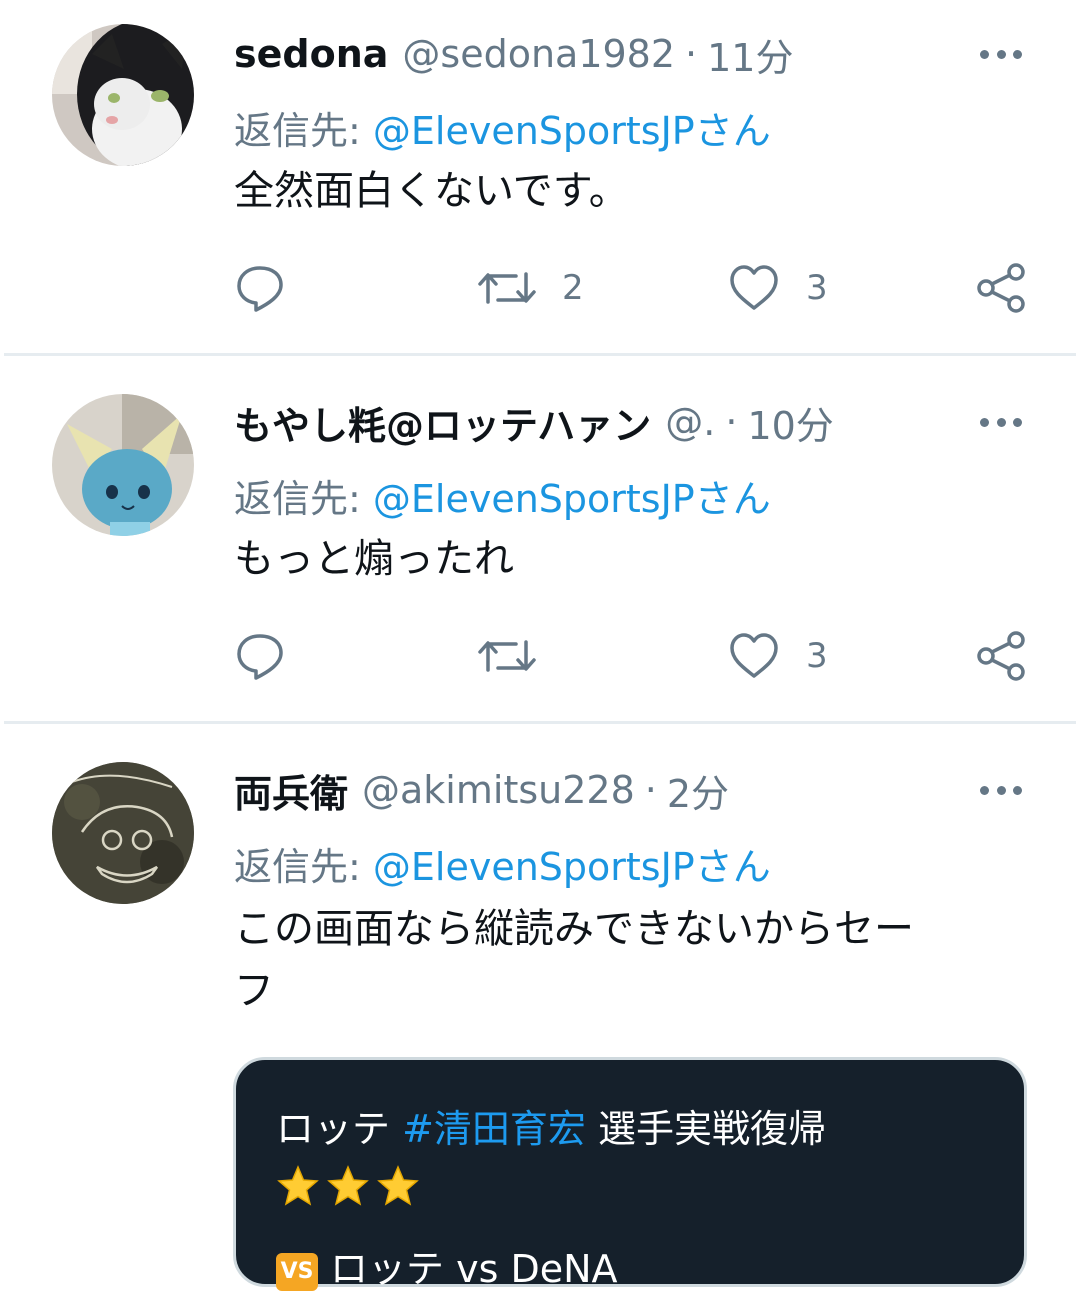  I want to click on action-bar: 2 3, so click(540, 288).